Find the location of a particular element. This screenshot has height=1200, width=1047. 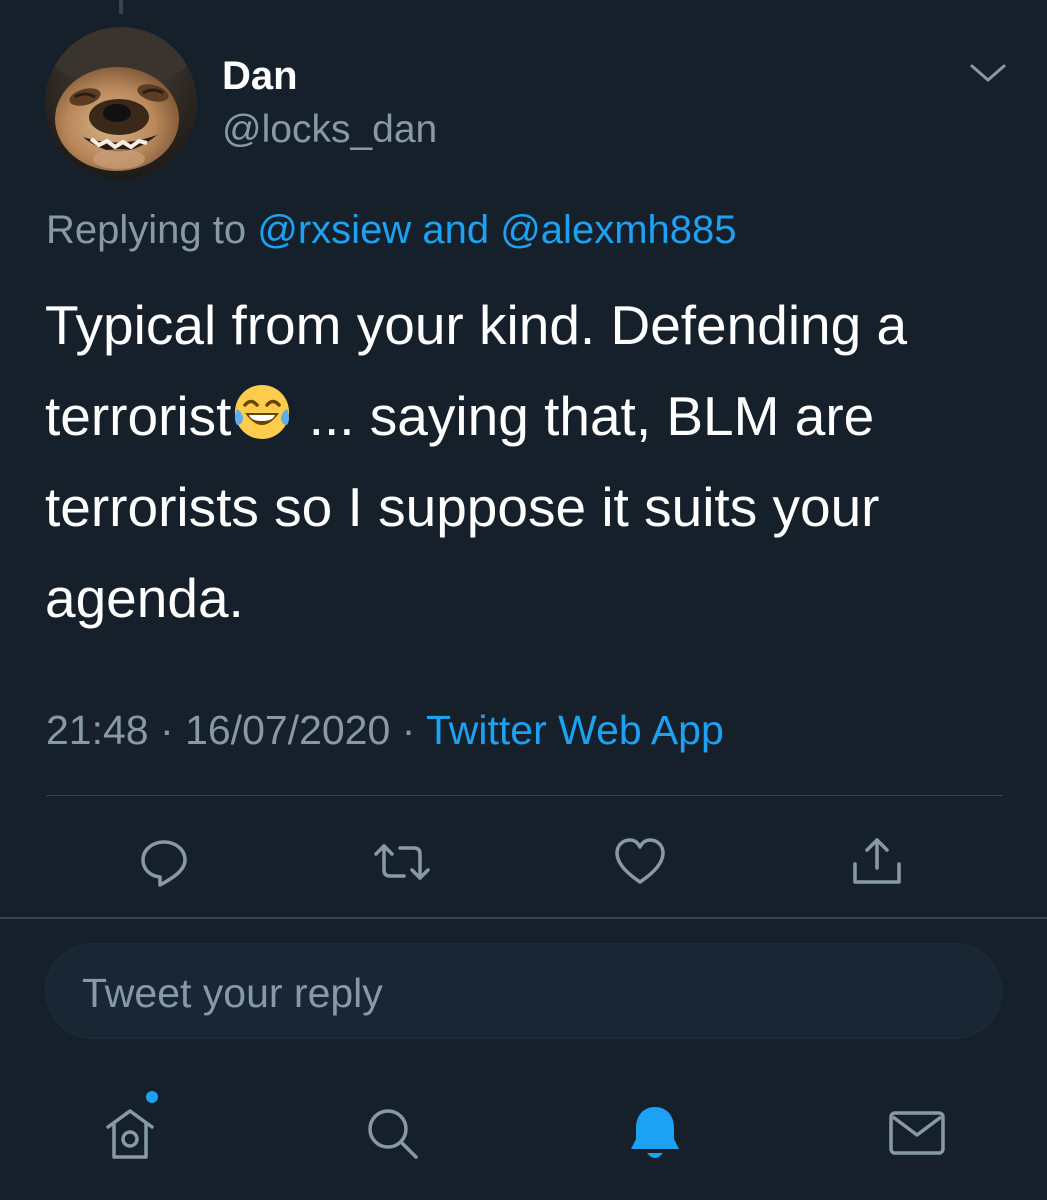

like-button is located at coordinates (640, 862).